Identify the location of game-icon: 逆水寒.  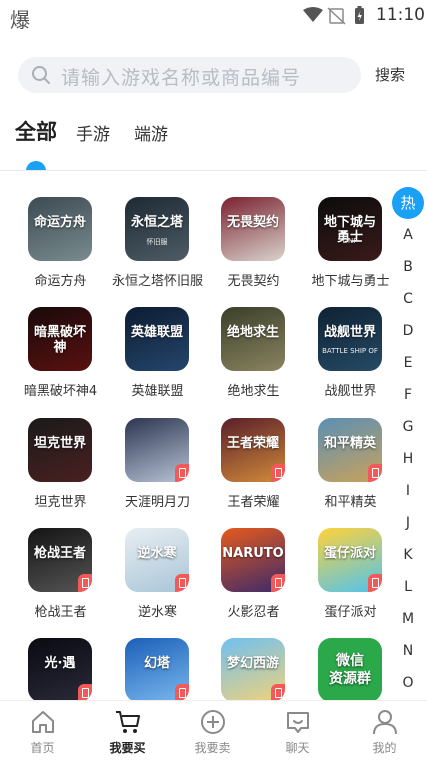
(157, 560).